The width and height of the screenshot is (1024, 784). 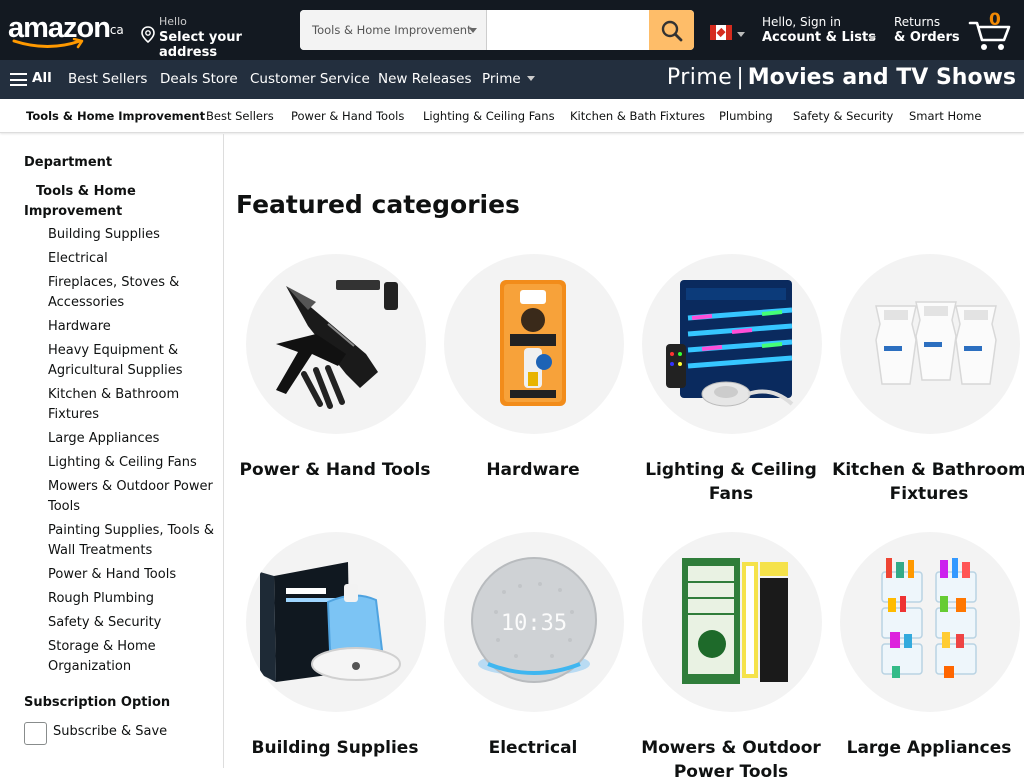 What do you see at coordinates (148, 35) in the screenshot?
I see `location-pin-icon` at bounding box center [148, 35].